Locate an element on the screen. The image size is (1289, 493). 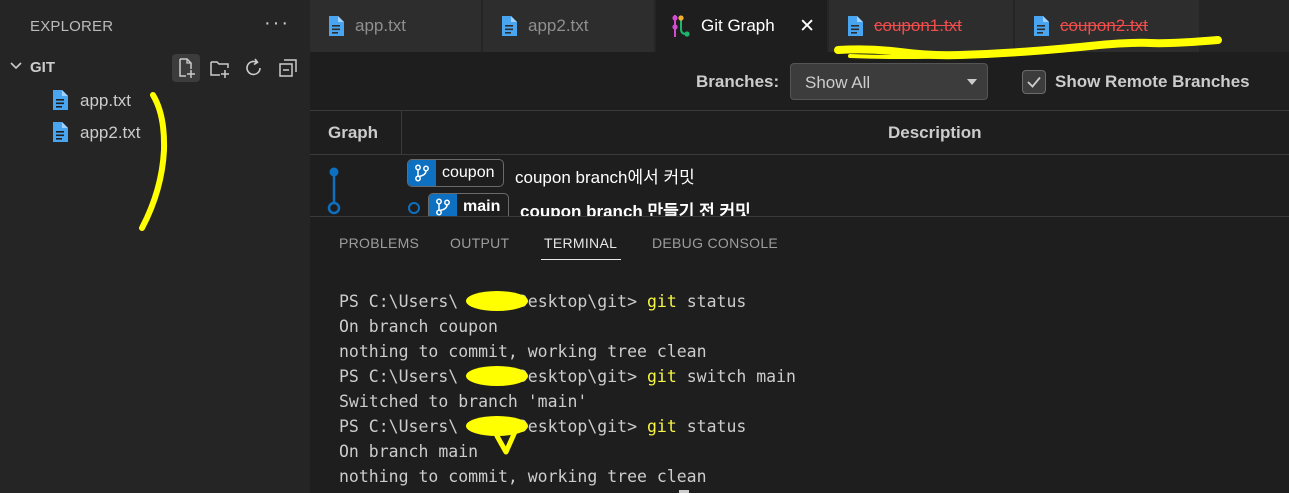
file-item-app2-txt: app2.txt is located at coordinates (155, 132).